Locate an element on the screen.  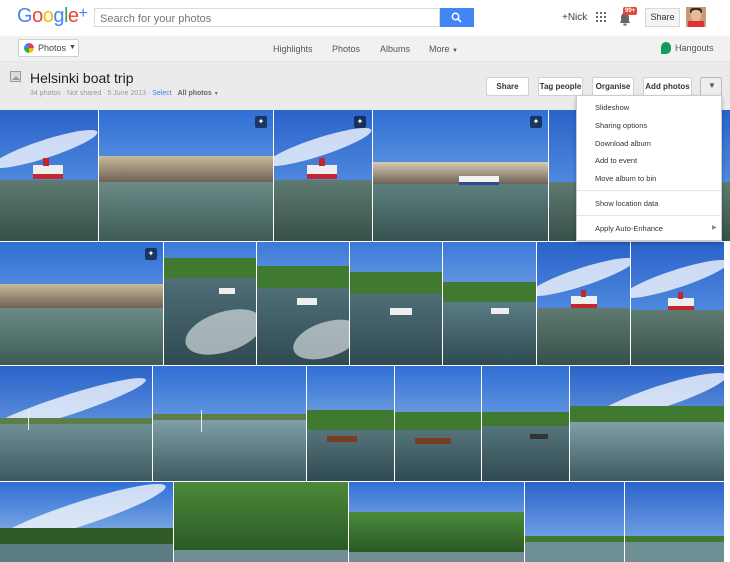
app-switcher-label: Photos is located at coordinates (52, 48).